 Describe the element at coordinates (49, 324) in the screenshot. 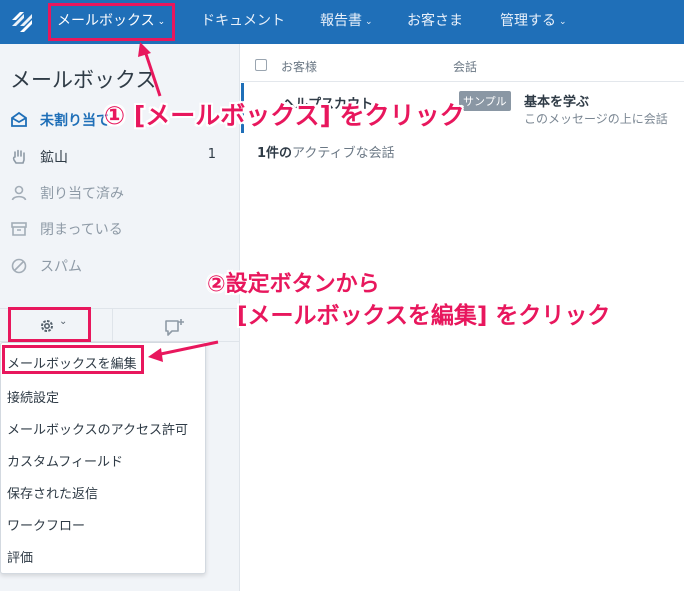

I see `highlight-settings-box` at that location.